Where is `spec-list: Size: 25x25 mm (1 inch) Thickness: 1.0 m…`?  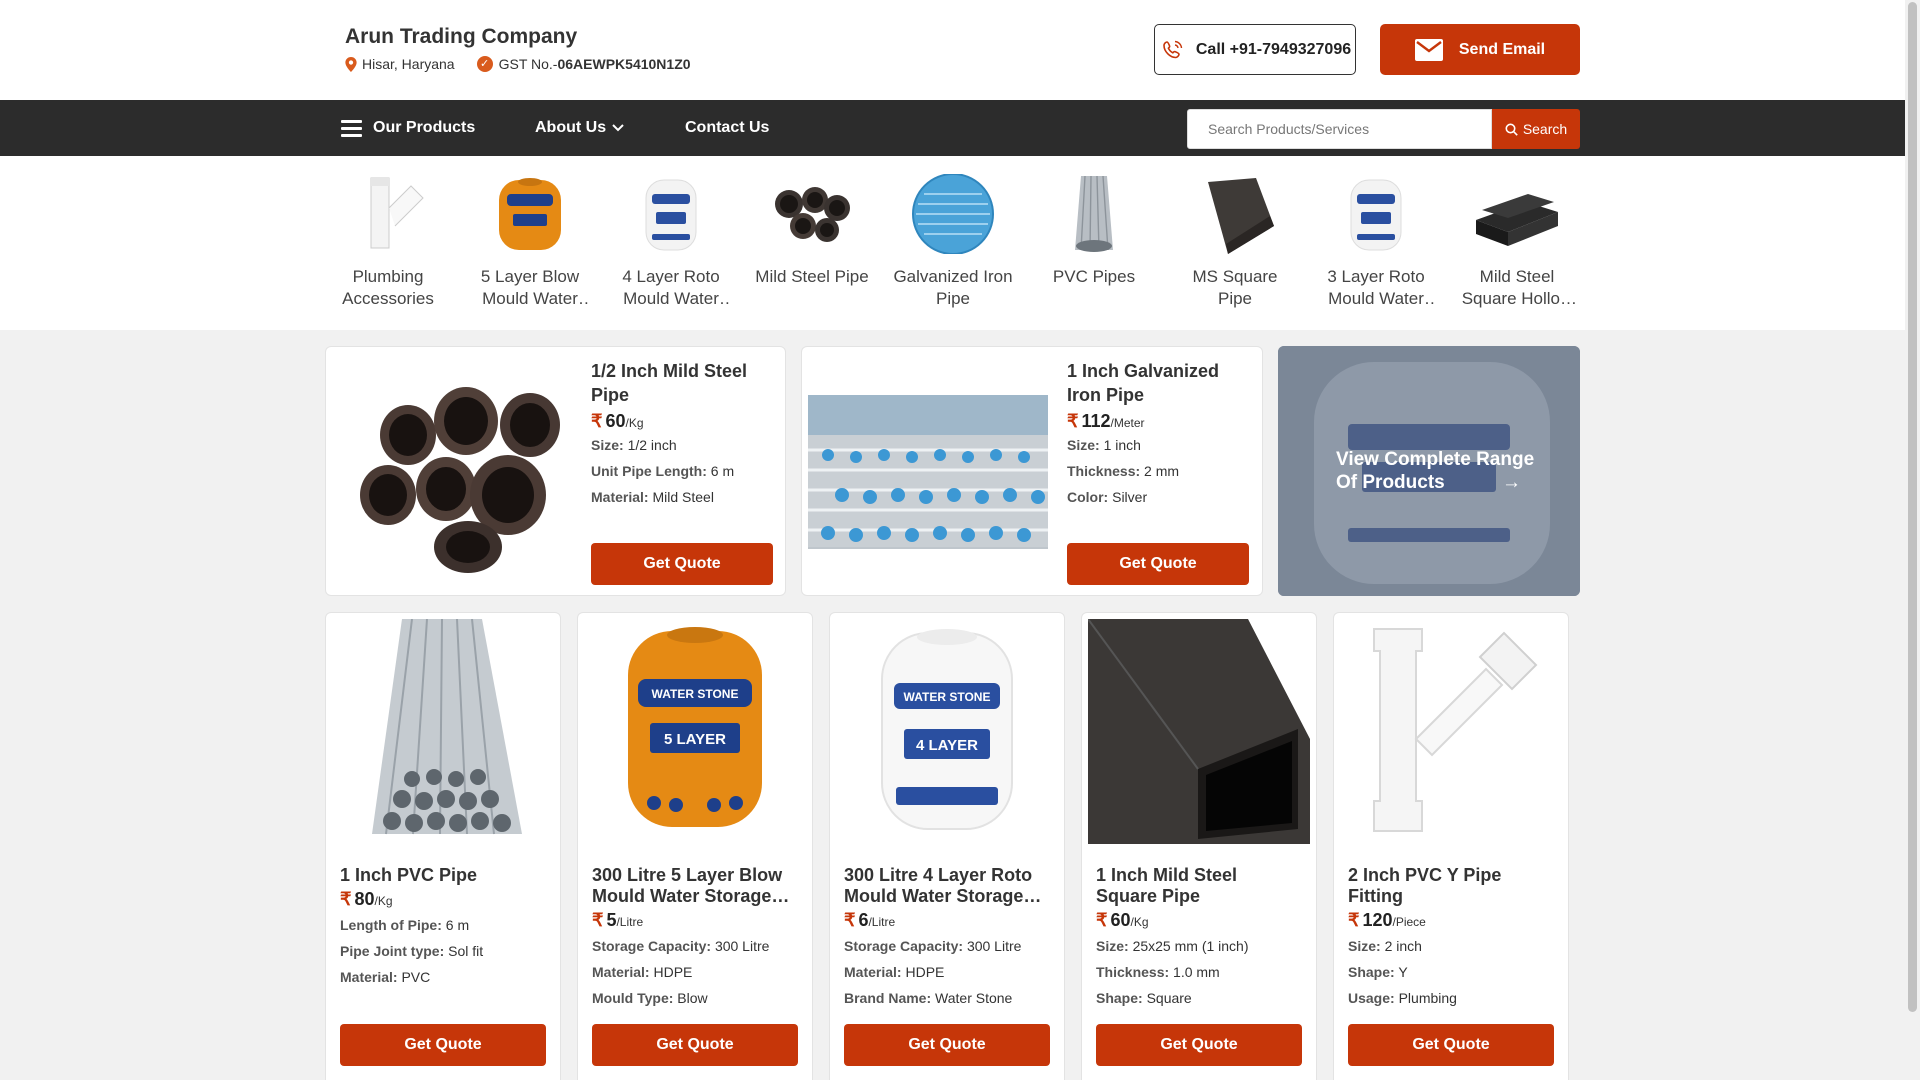
spec-list: Size: 25x25 mm (1 inch) Thickness: 1.0 m… is located at coordinates (1199, 972).